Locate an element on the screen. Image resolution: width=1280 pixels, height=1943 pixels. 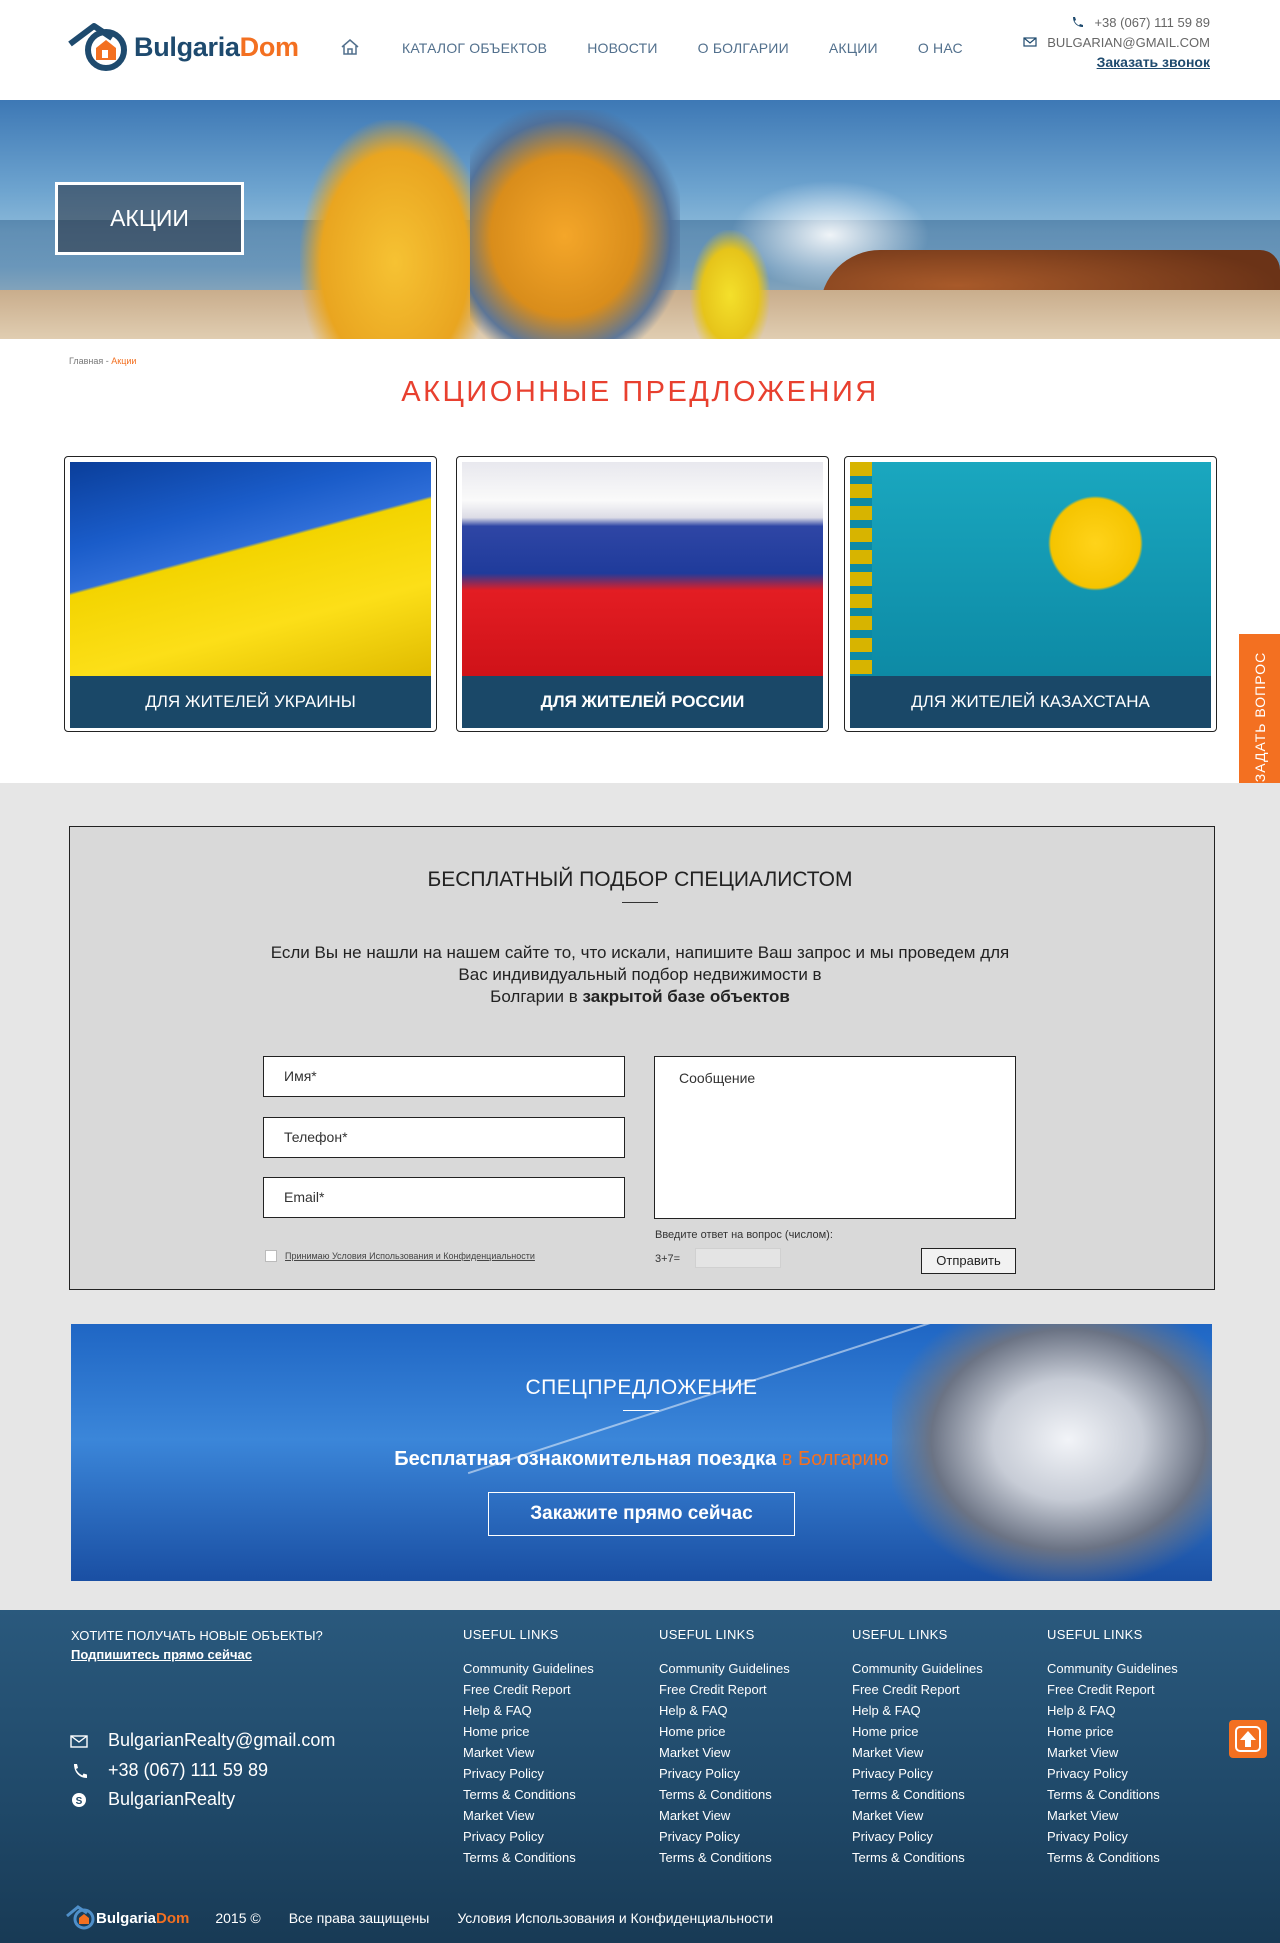
order-now-button: Закажите прямо сейчас is located at coordinates (641, 1514).